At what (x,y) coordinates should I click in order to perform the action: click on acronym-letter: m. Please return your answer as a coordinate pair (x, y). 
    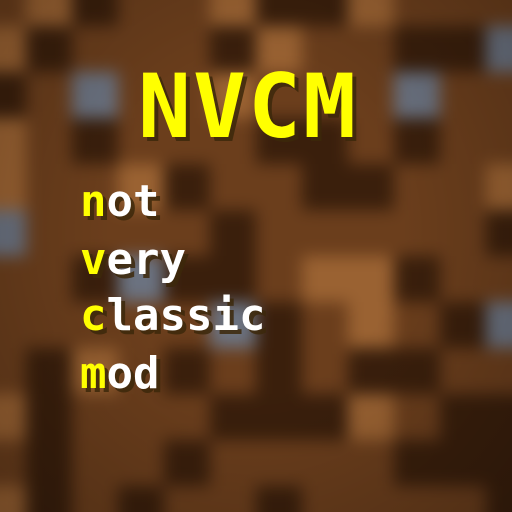
    Looking at the image, I should click on (93, 373).